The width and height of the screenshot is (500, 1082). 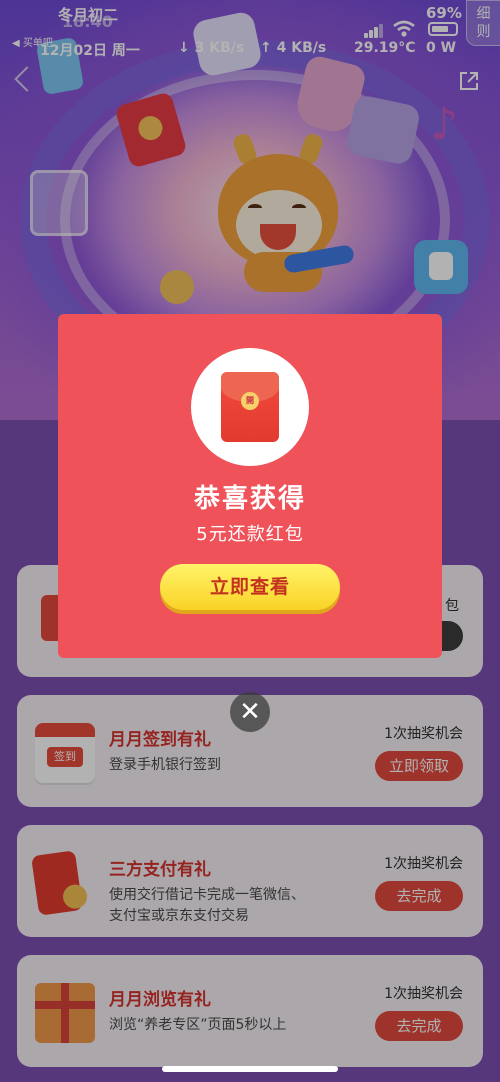 I want to click on home-indicator, so click(x=250, y=1069).